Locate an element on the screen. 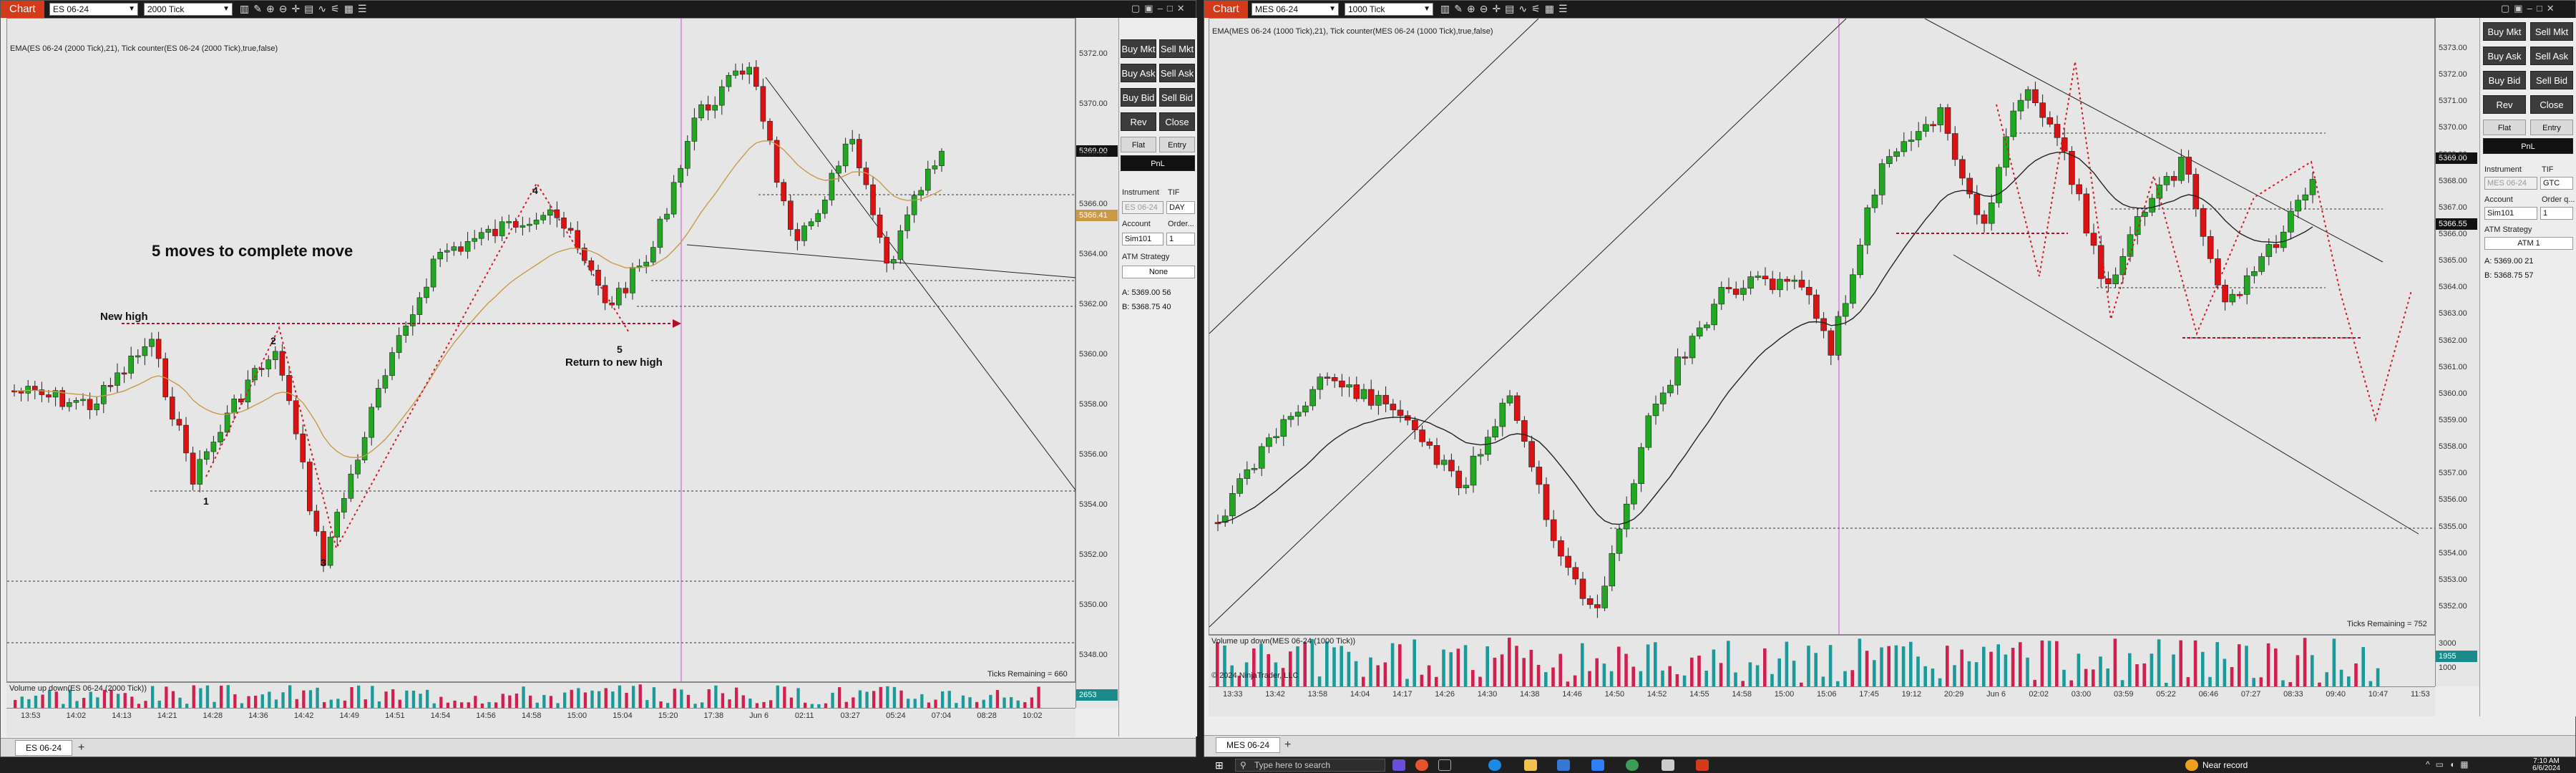  right-buy-ask-button: Buy Ask is located at coordinates (2504, 56).